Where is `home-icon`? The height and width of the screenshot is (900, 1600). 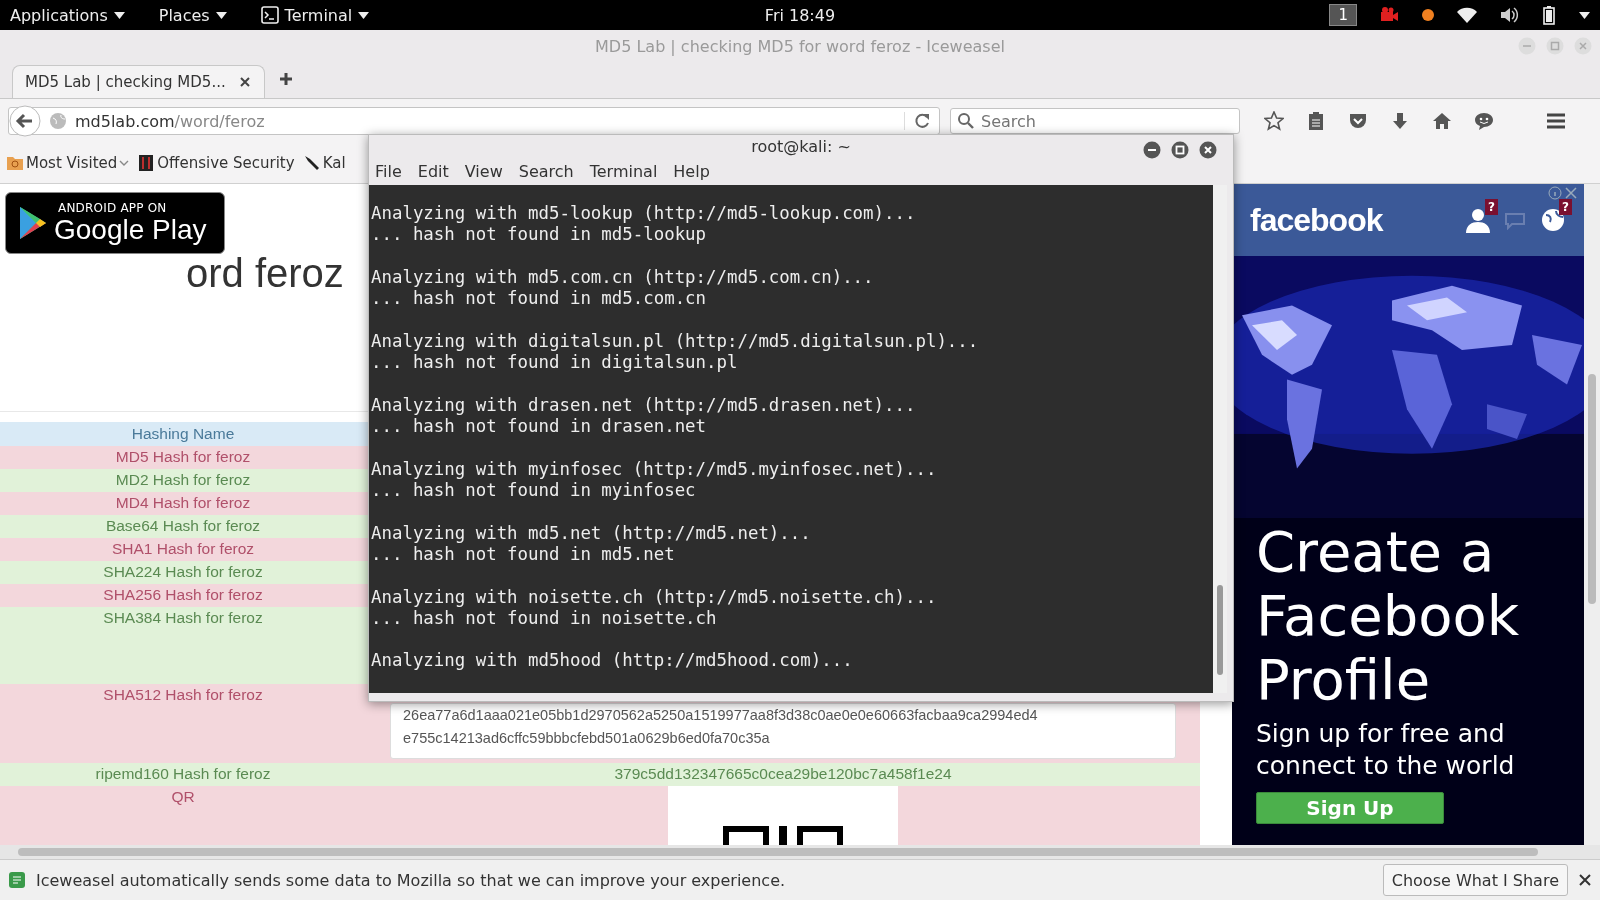 home-icon is located at coordinates (1442, 121).